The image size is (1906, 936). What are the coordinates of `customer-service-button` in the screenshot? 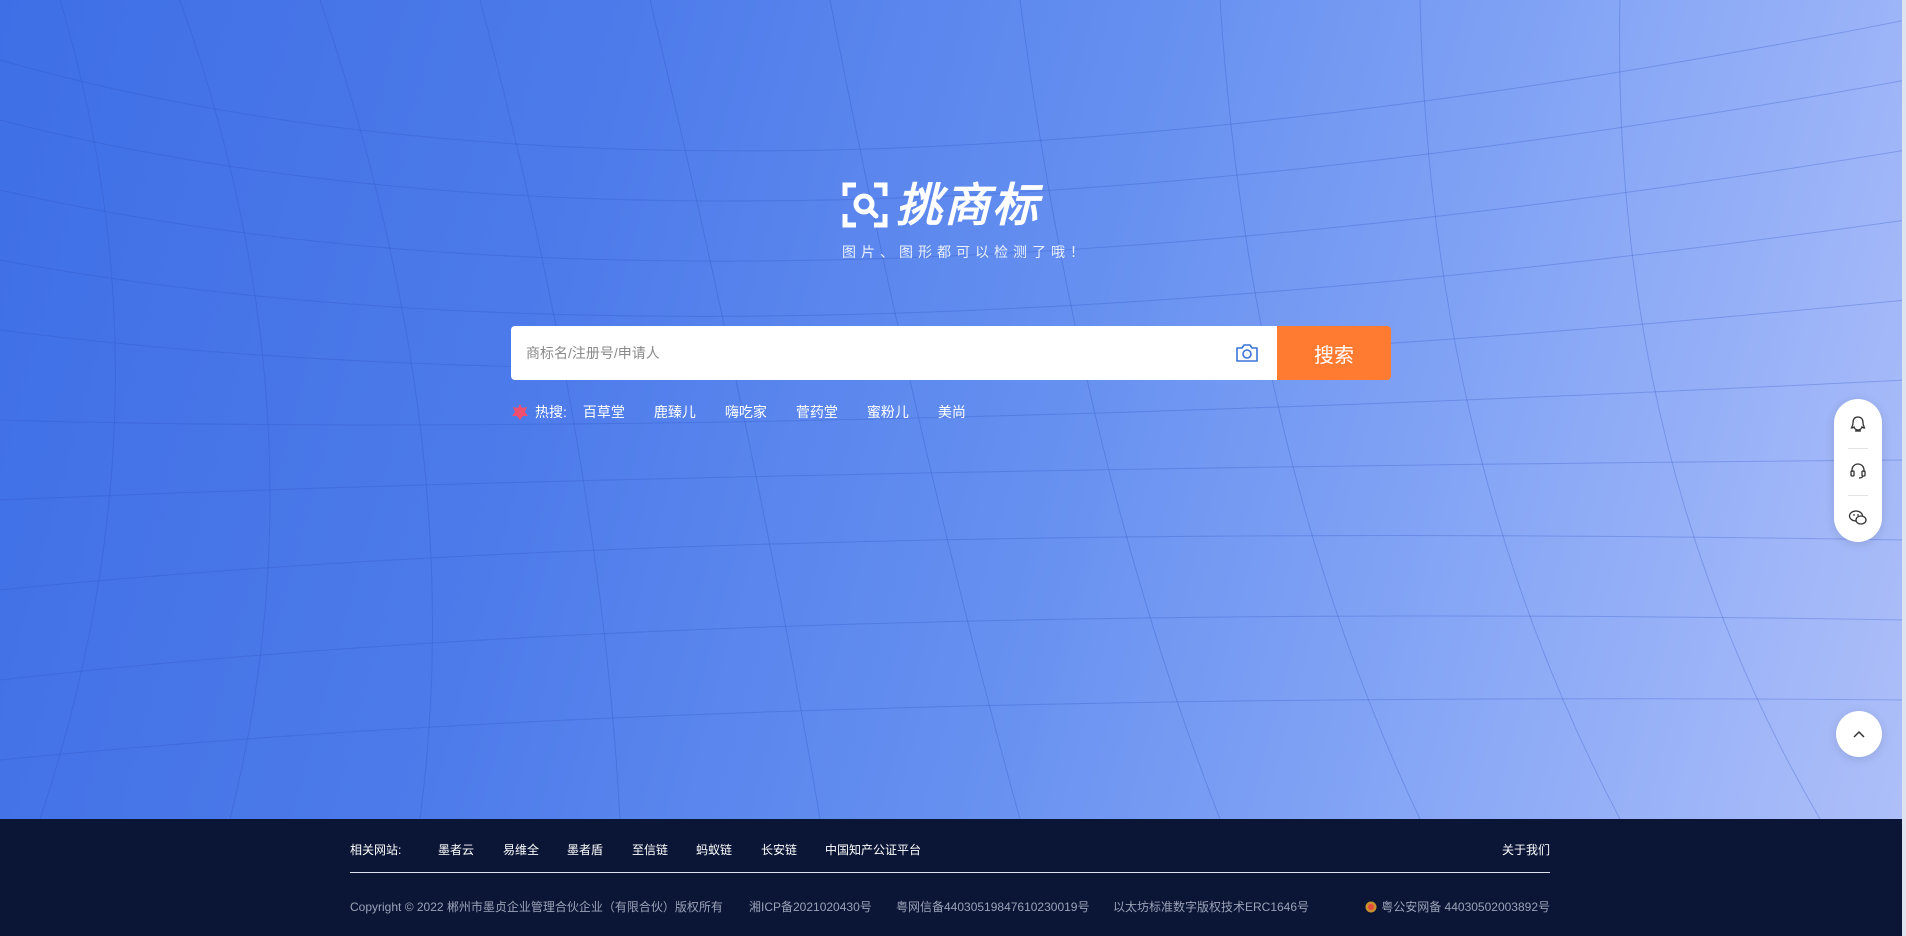 It's located at (1858, 471).